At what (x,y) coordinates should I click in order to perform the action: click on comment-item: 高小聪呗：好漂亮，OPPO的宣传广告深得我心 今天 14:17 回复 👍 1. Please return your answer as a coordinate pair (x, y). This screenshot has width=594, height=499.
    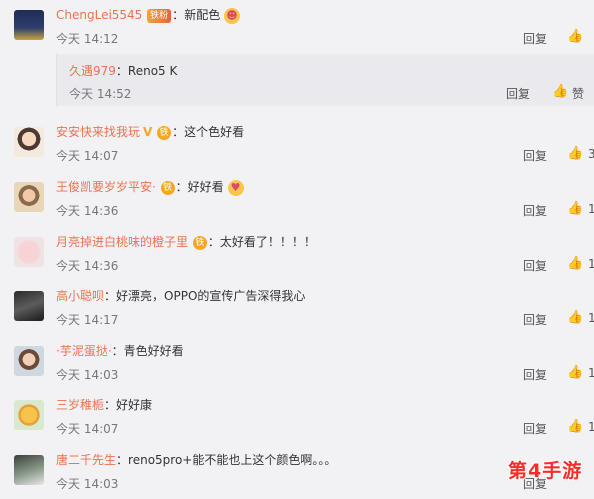
    Looking at the image, I should click on (297, 308).